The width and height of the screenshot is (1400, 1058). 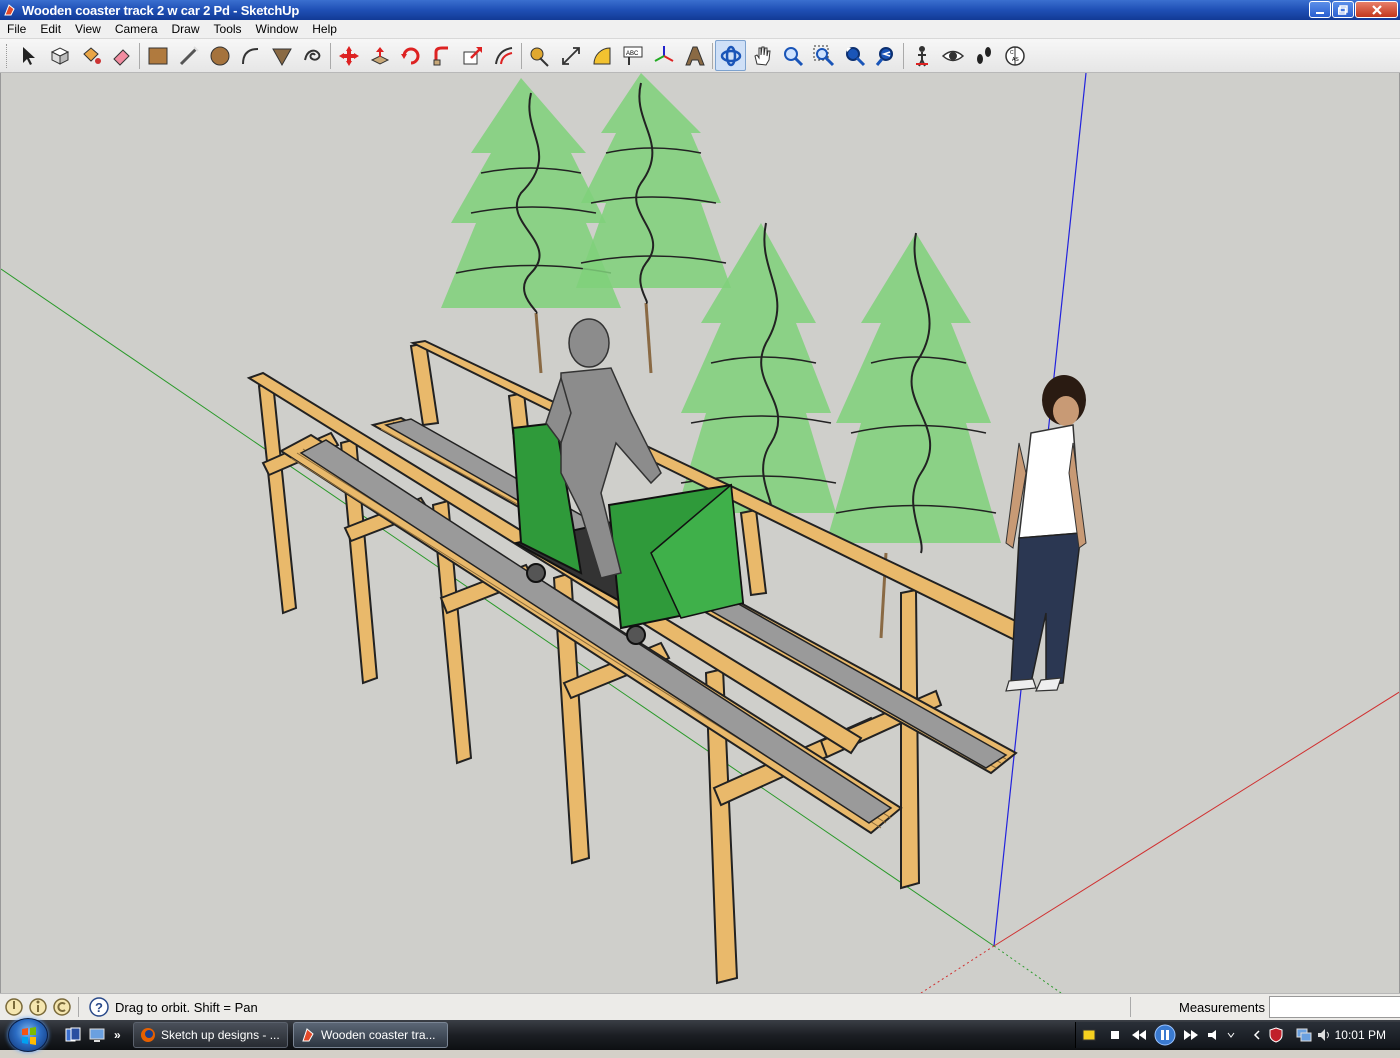 I want to click on line-tool, so click(x=188, y=55).